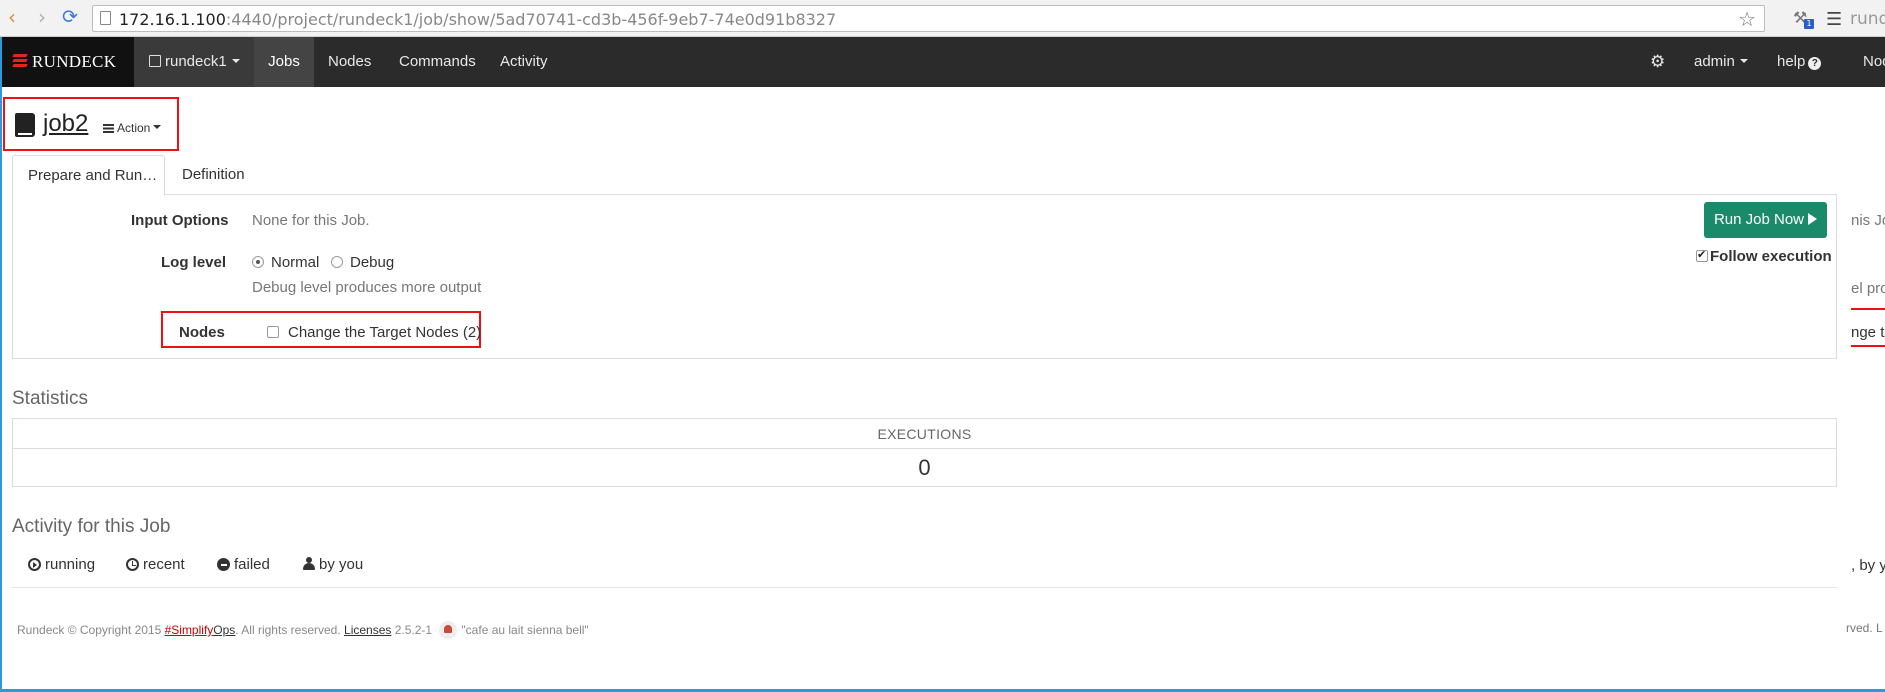 This screenshot has width=1885, height=692. What do you see at coordinates (341, 564) in the screenshot?
I see `filter-by-you-label: by you` at bounding box center [341, 564].